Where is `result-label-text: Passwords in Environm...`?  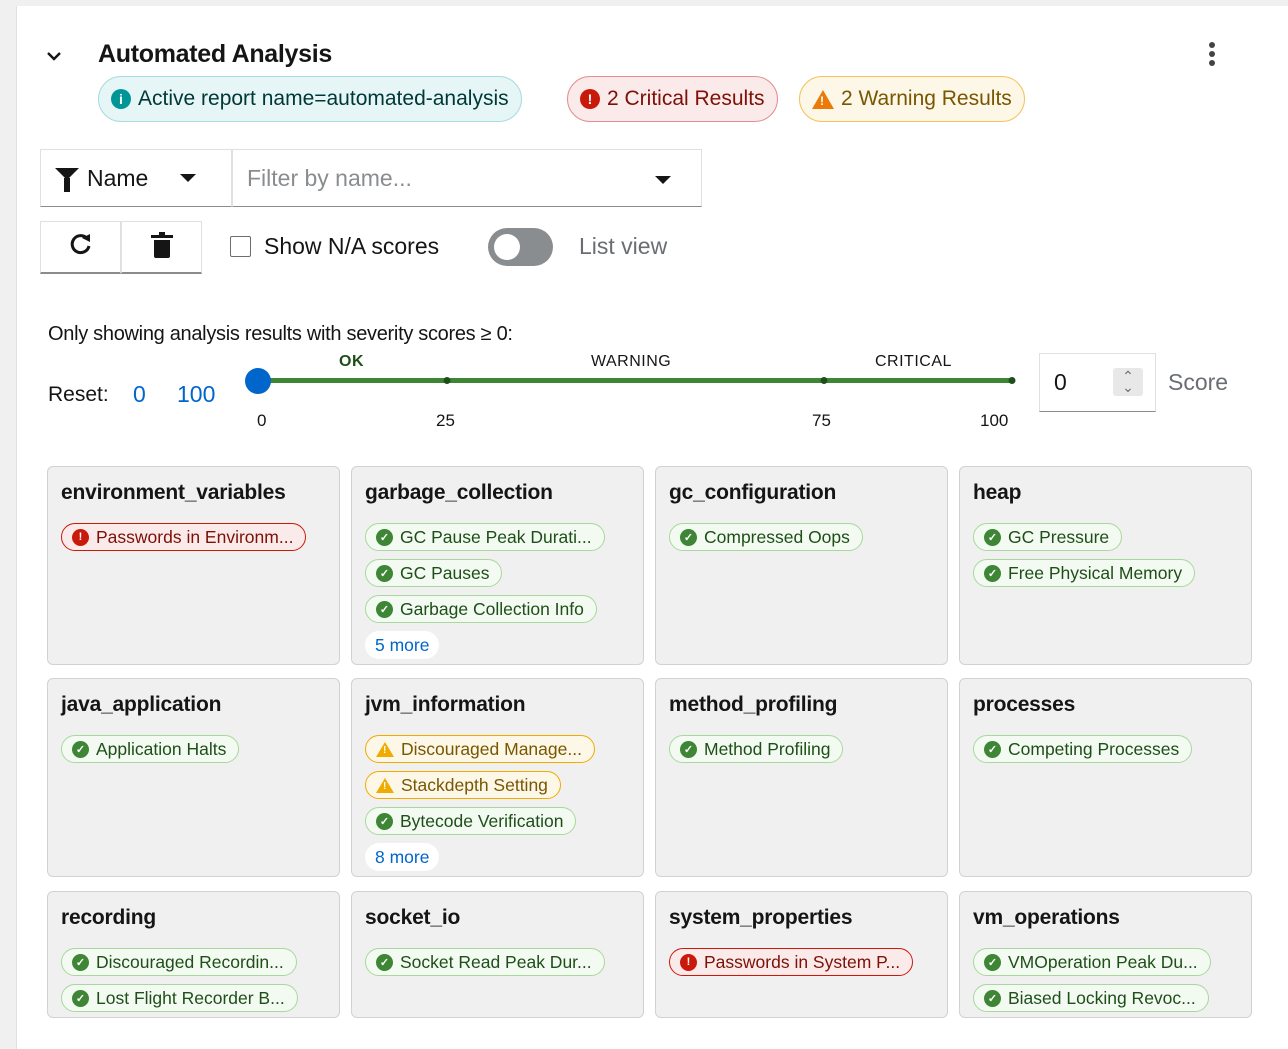
result-label-text: Passwords in Environm... is located at coordinates (195, 536).